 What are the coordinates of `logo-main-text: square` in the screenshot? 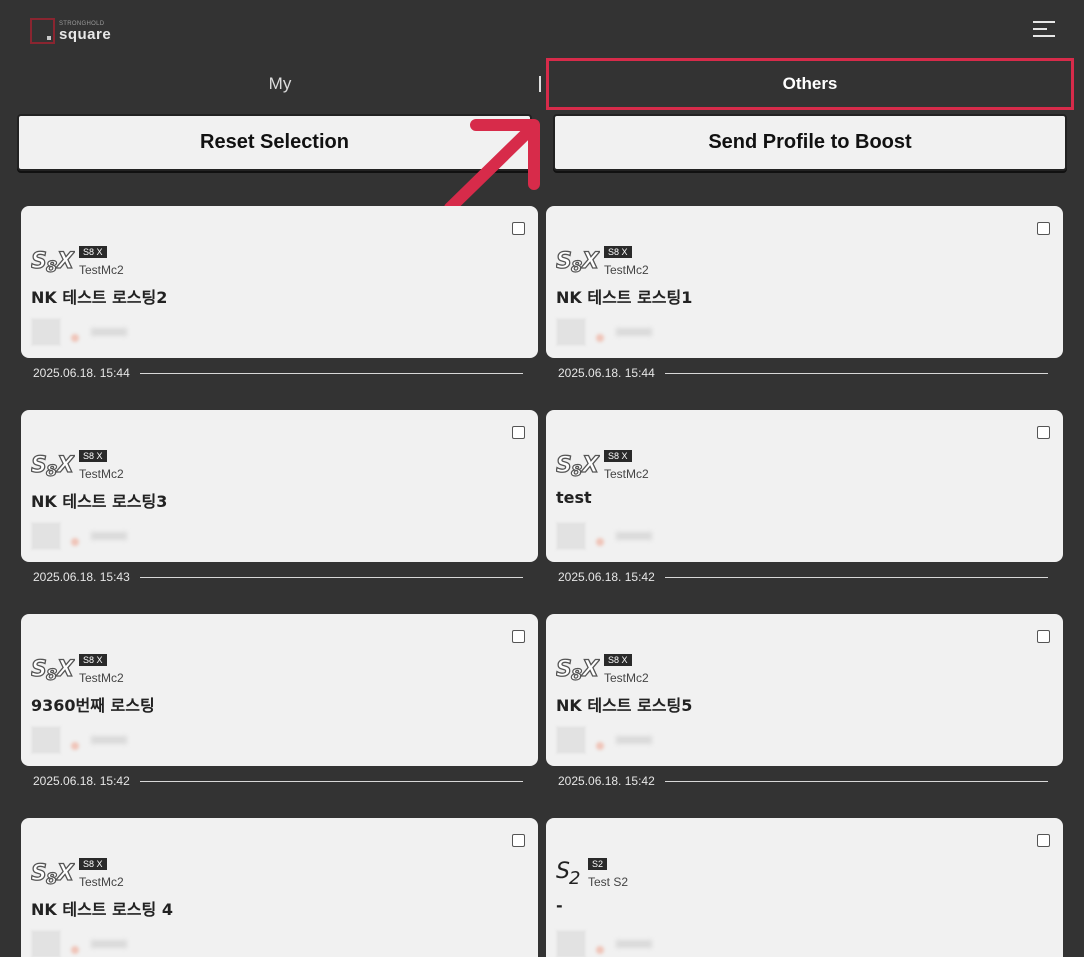 It's located at (85, 34).